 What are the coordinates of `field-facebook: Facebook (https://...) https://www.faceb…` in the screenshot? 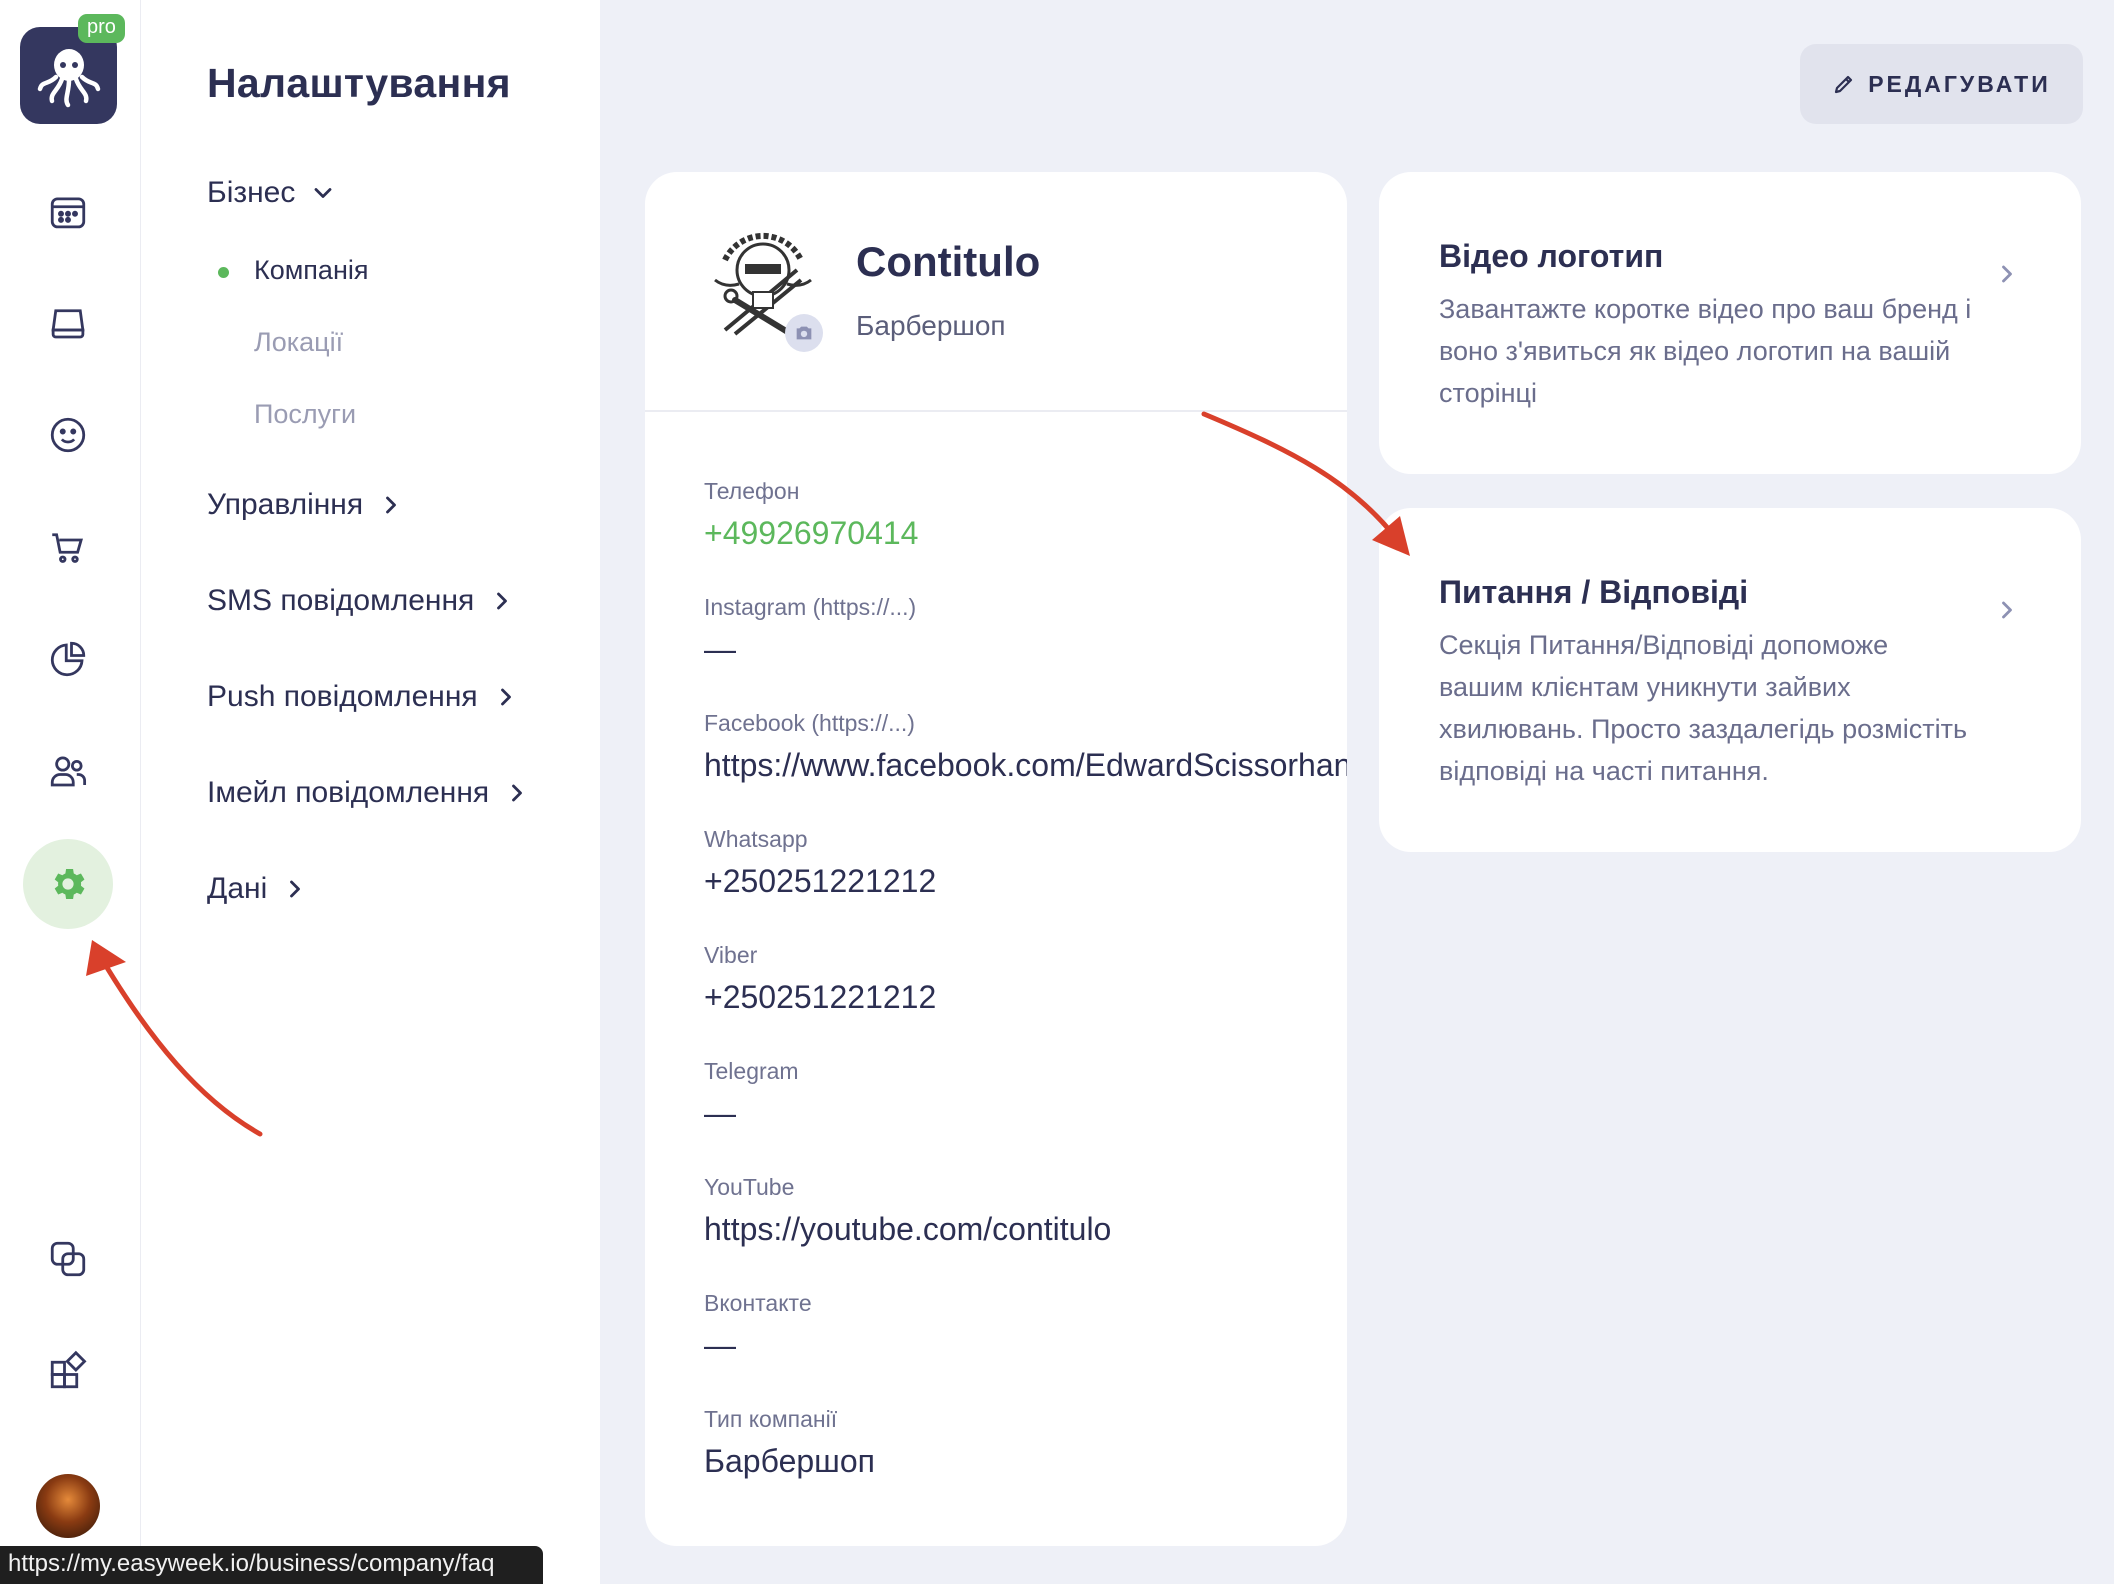 It's located at (1025, 747).